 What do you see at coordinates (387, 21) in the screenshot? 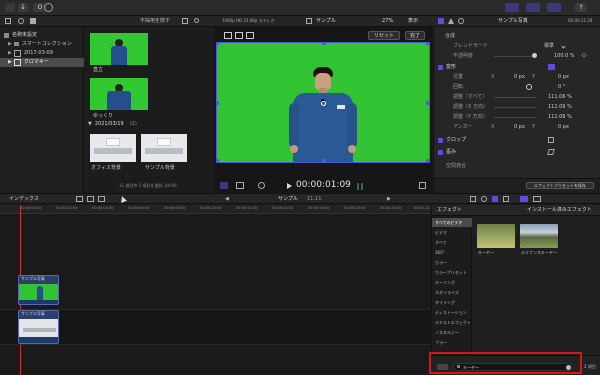
I see `zoom-menu: 27%` at bounding box center [387, 21].